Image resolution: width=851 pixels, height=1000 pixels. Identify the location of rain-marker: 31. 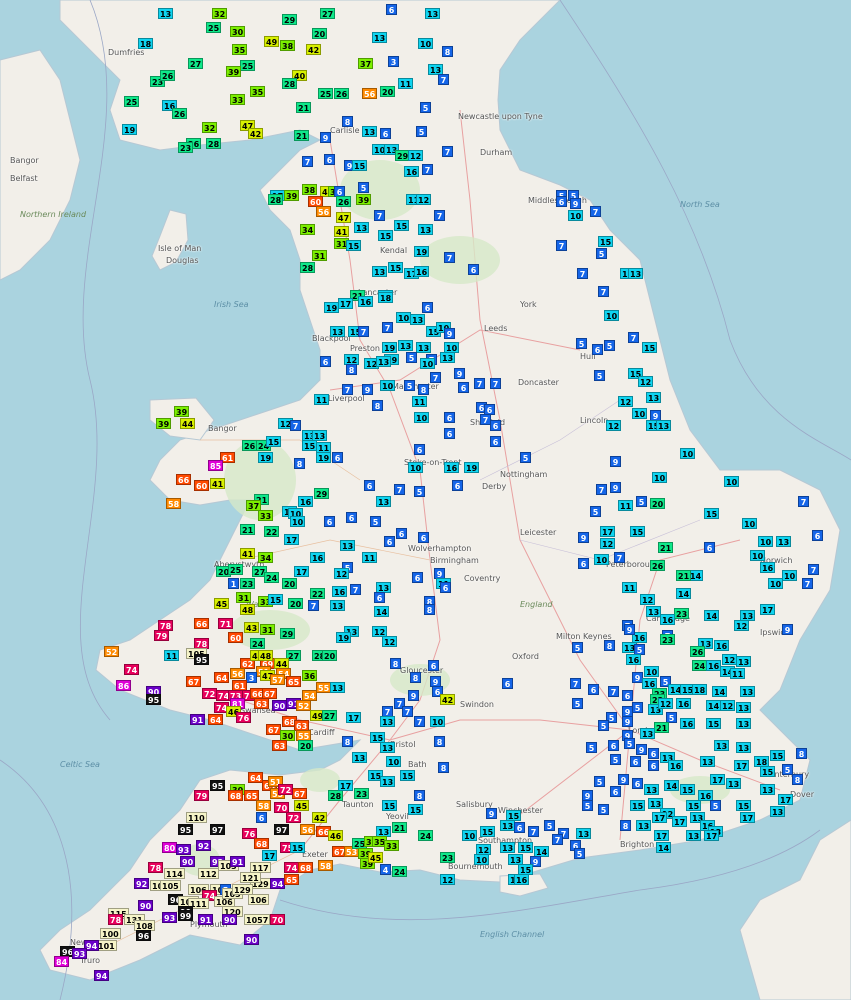
(244, 597).